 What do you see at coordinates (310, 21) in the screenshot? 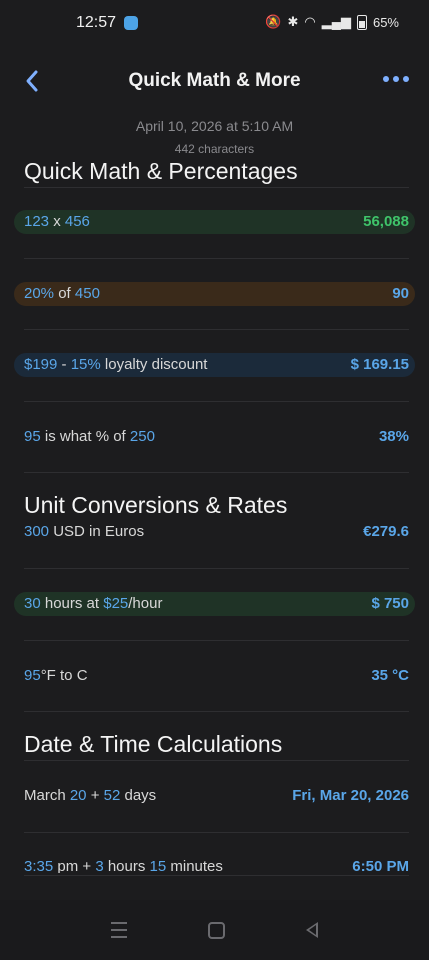
I see `wifi-icon: ◠` at bounding box center [310, 21].